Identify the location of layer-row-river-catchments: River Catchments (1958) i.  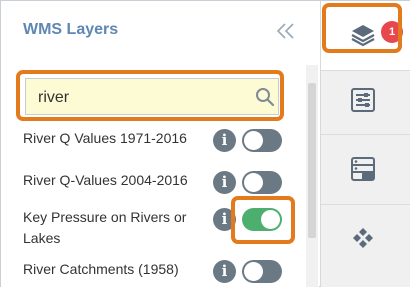
(151, 272).